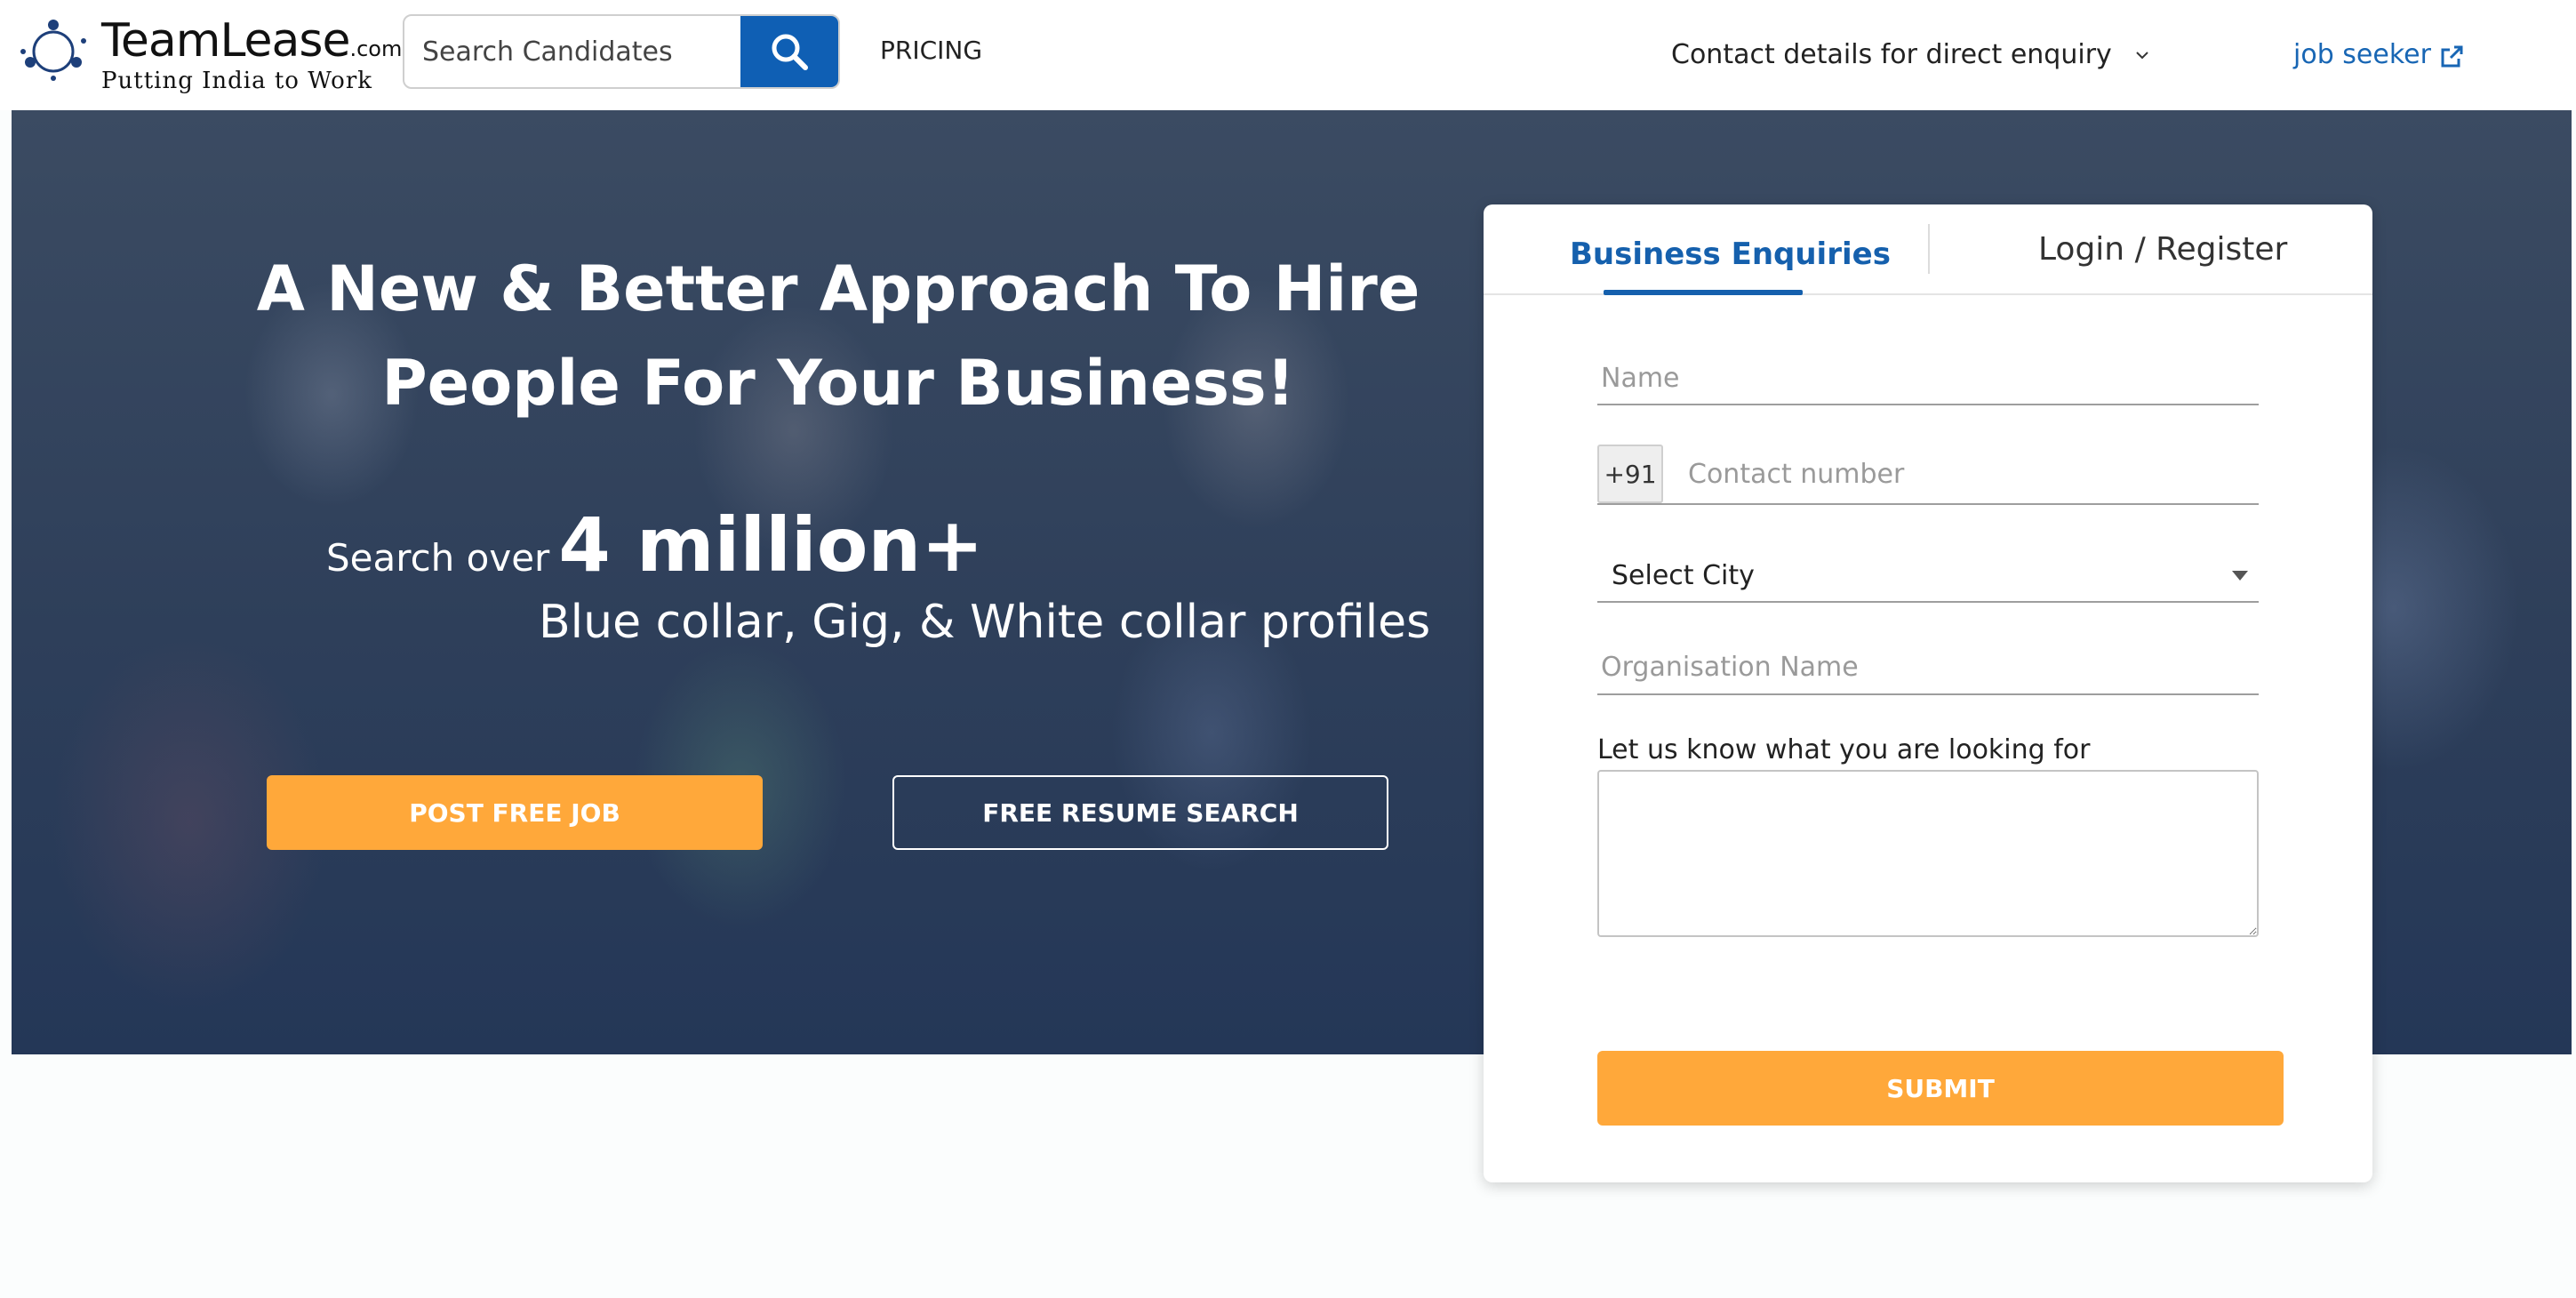 The width and height of the screenshot is (2576, 1298). I want to click on caret-down-icon, so click(2240, 576).